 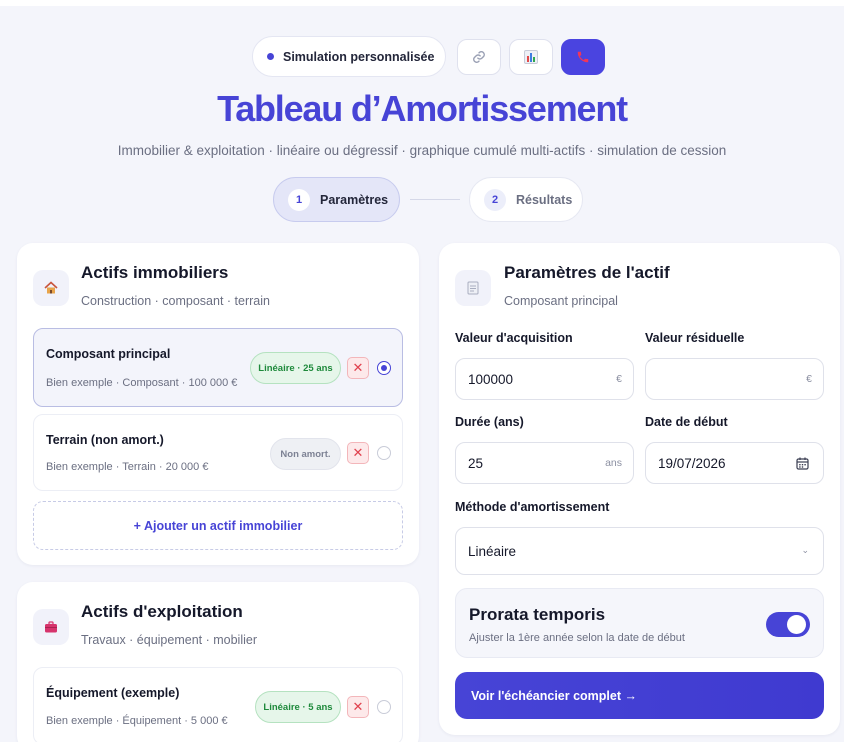 What do you see at coordinates (142, 383) in the screenshot?
I see `asset-meta: Bien exemple · Composant · 100 000 €` at bounding box center [142, 383].